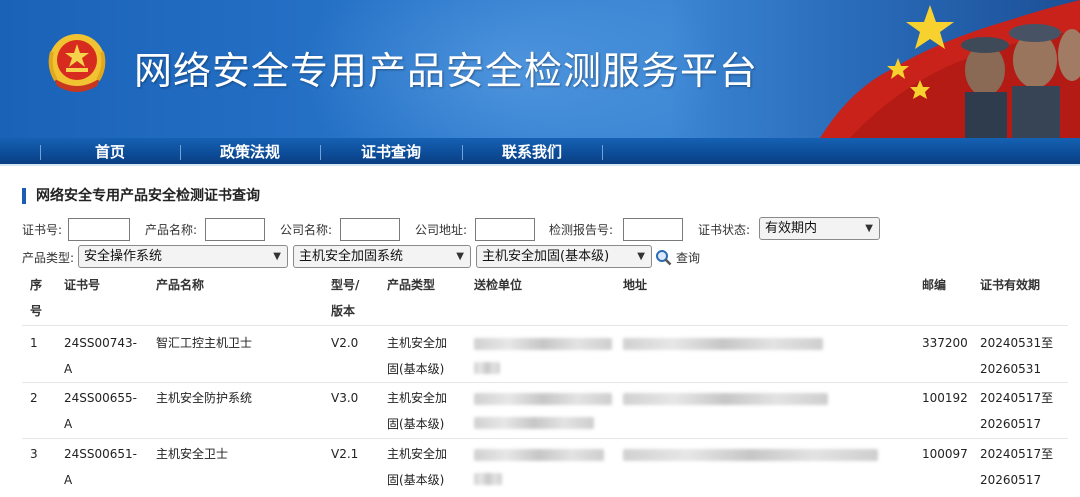 This screenshot has width=1080, height=497. Describe the element at coordinates (1010, 285) in the screenshot. I see `col-validity-header: 证书有效期` at that location.